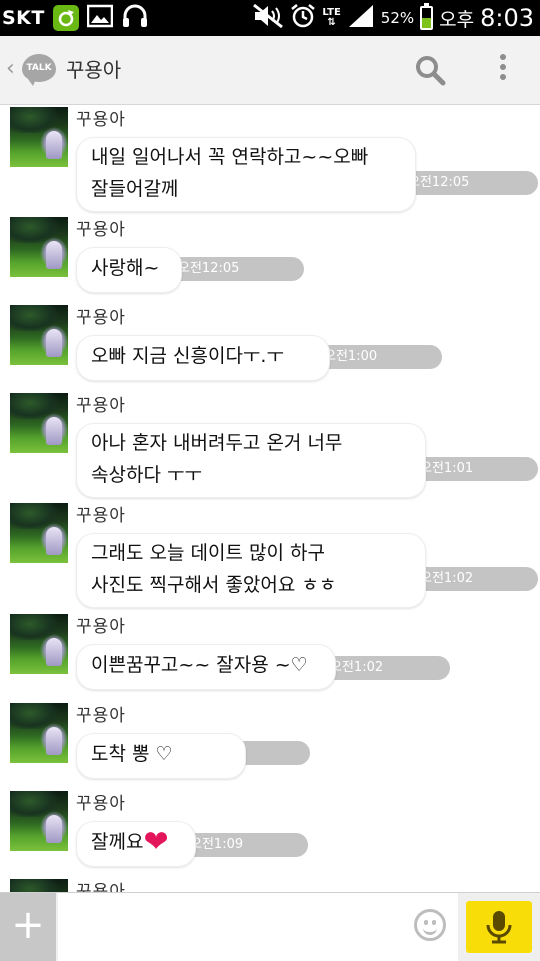 The height and width of the screenshot is (961, 540). Describe the element at coordinates (507, 18) in the screenshot. I see `clock-time: 8:03` at that location.